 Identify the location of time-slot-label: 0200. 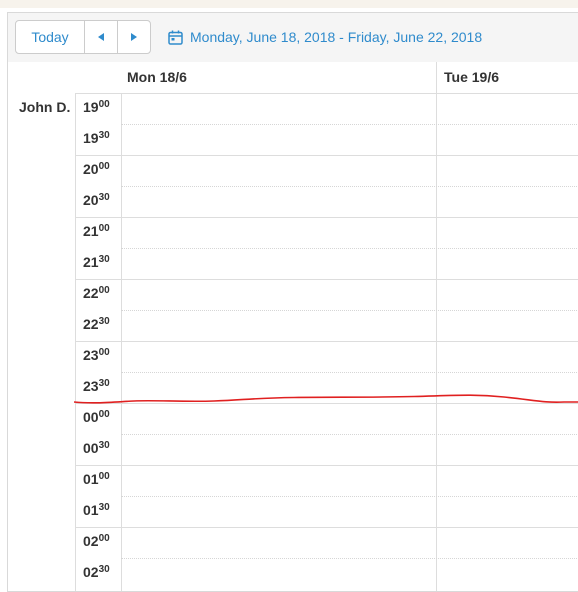
(96, 541).